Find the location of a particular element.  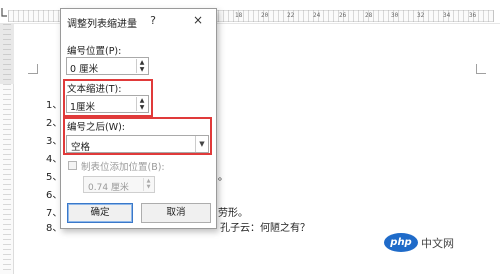

close-button: × is located at coordinates (198, 20).